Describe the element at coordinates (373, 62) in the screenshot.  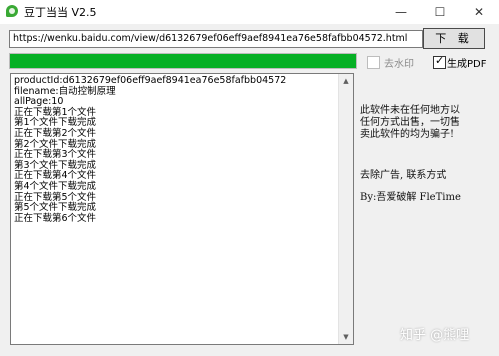
I see `remove-watermark-checkbox` at that location.